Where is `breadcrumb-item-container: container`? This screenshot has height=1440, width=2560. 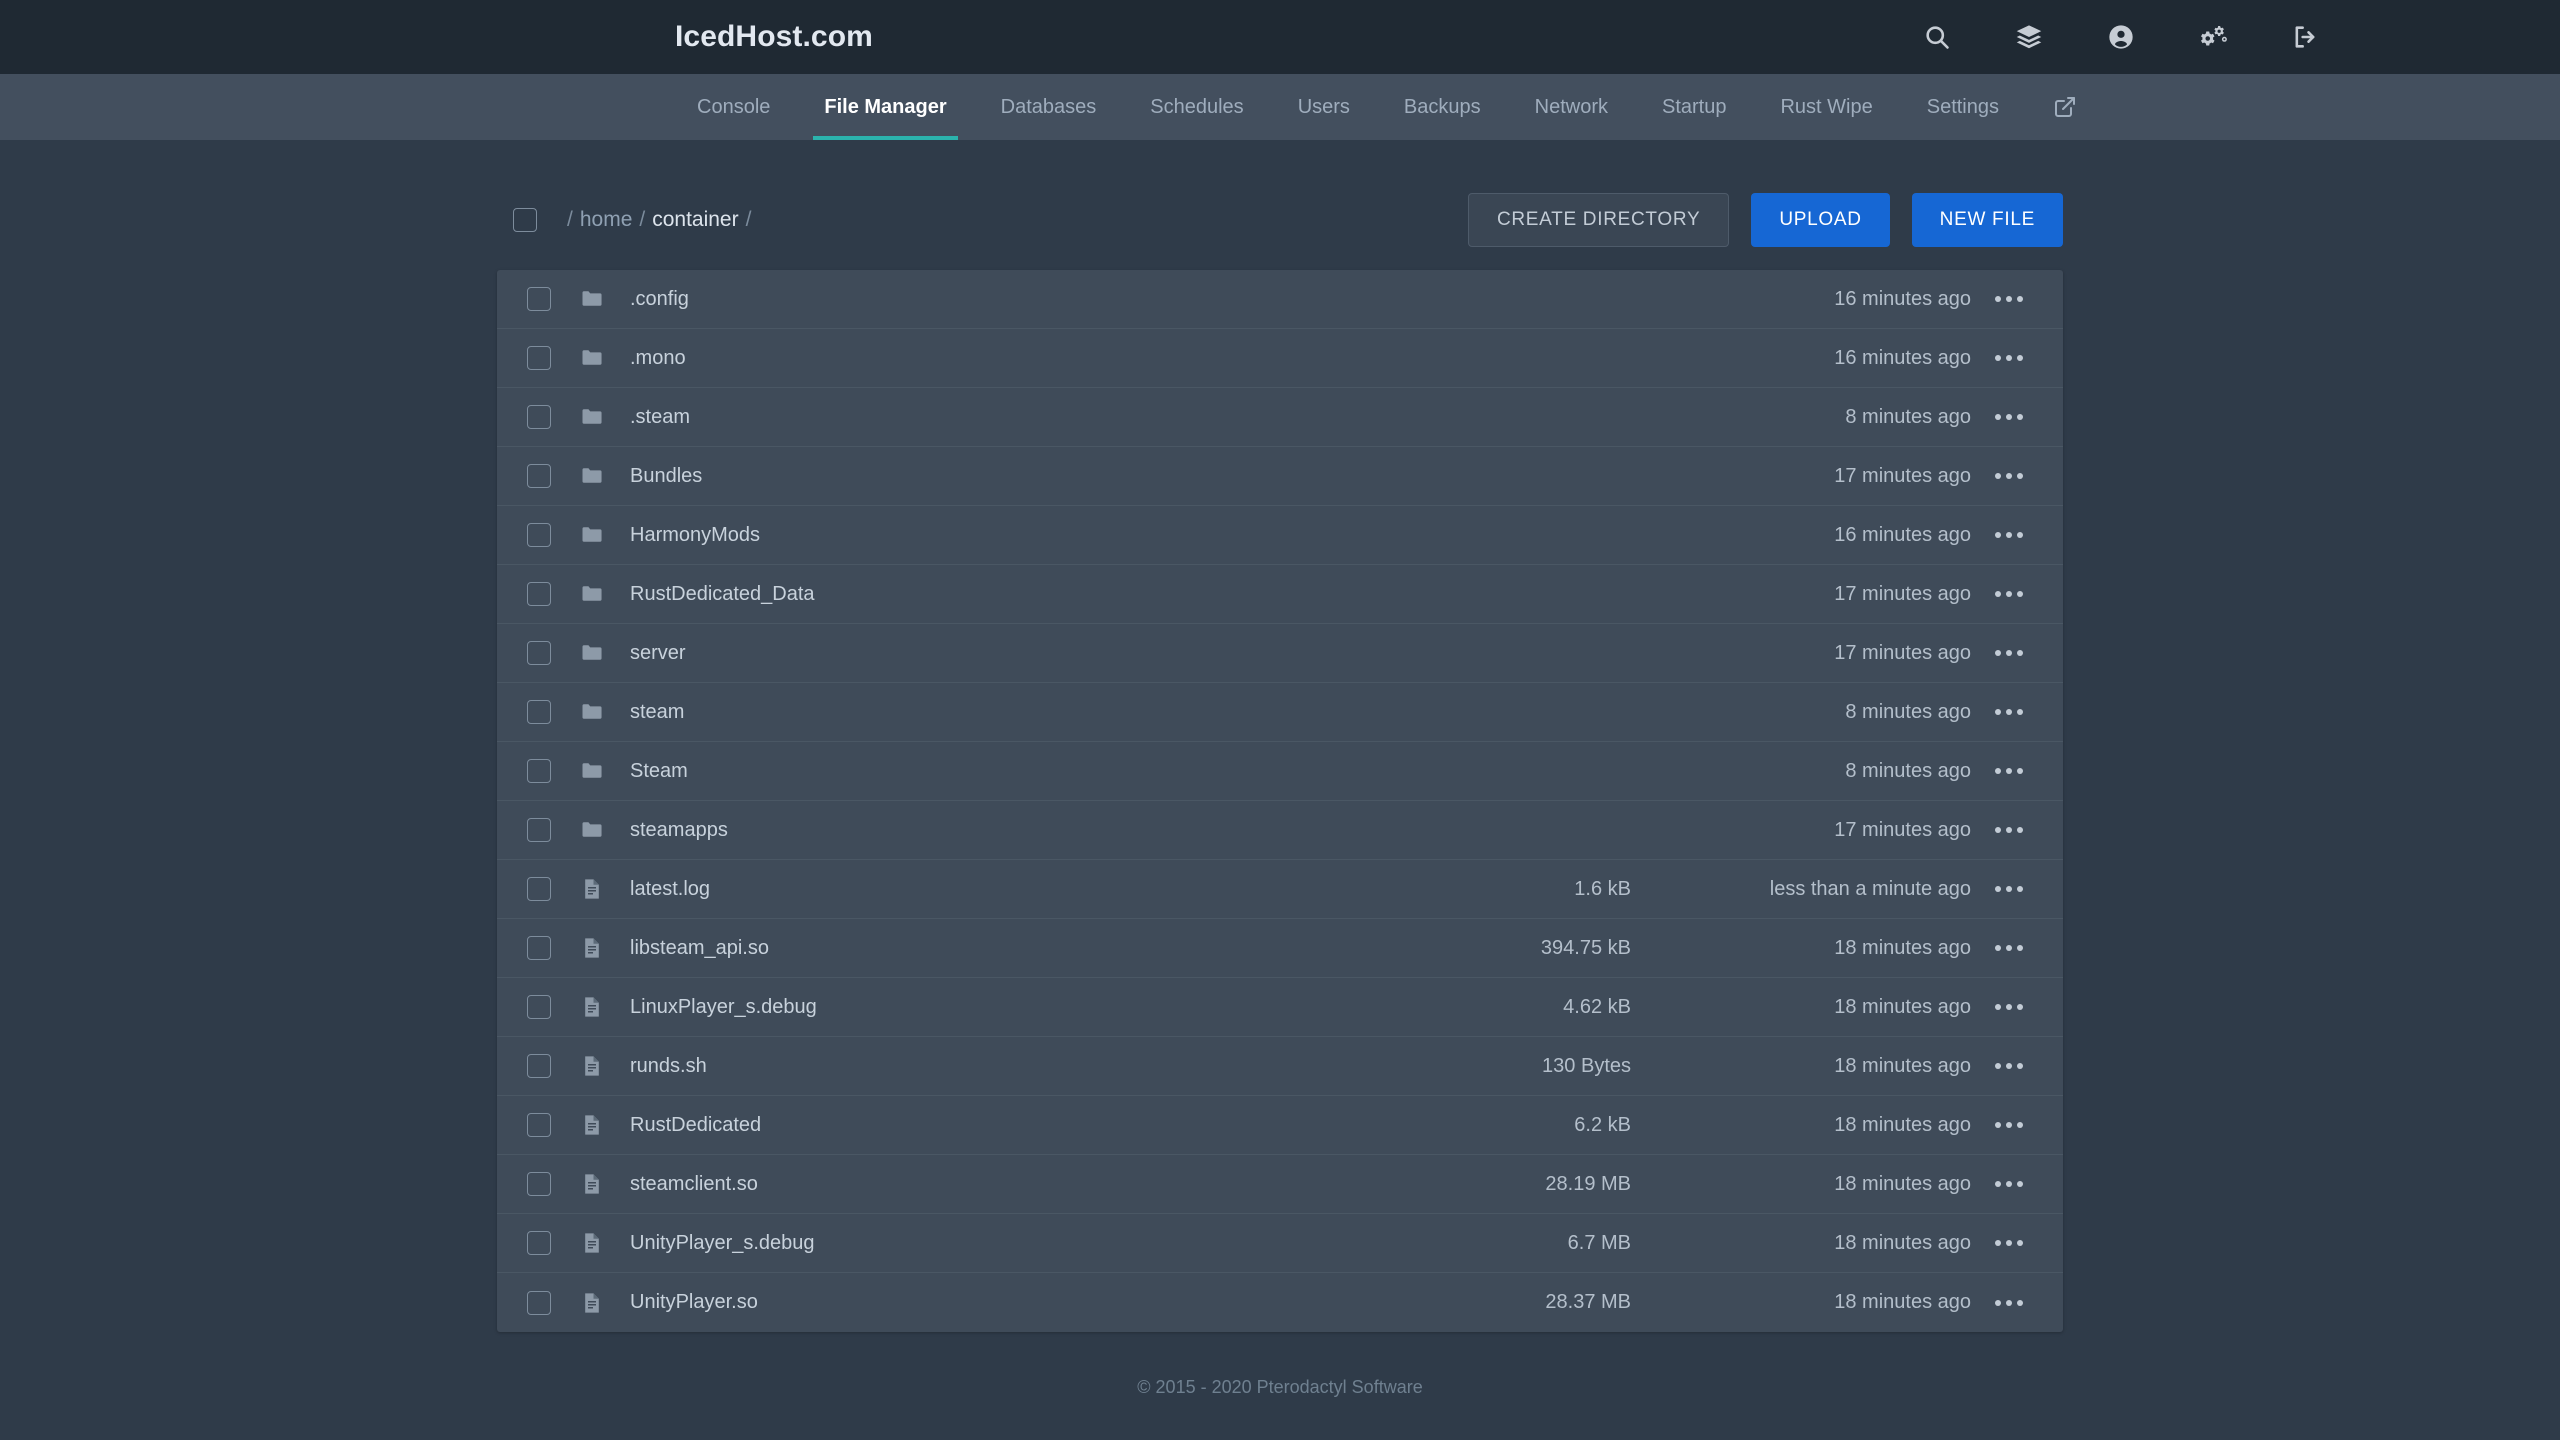 breadcrumb-item-container: container is located at coordinates (695, 220).